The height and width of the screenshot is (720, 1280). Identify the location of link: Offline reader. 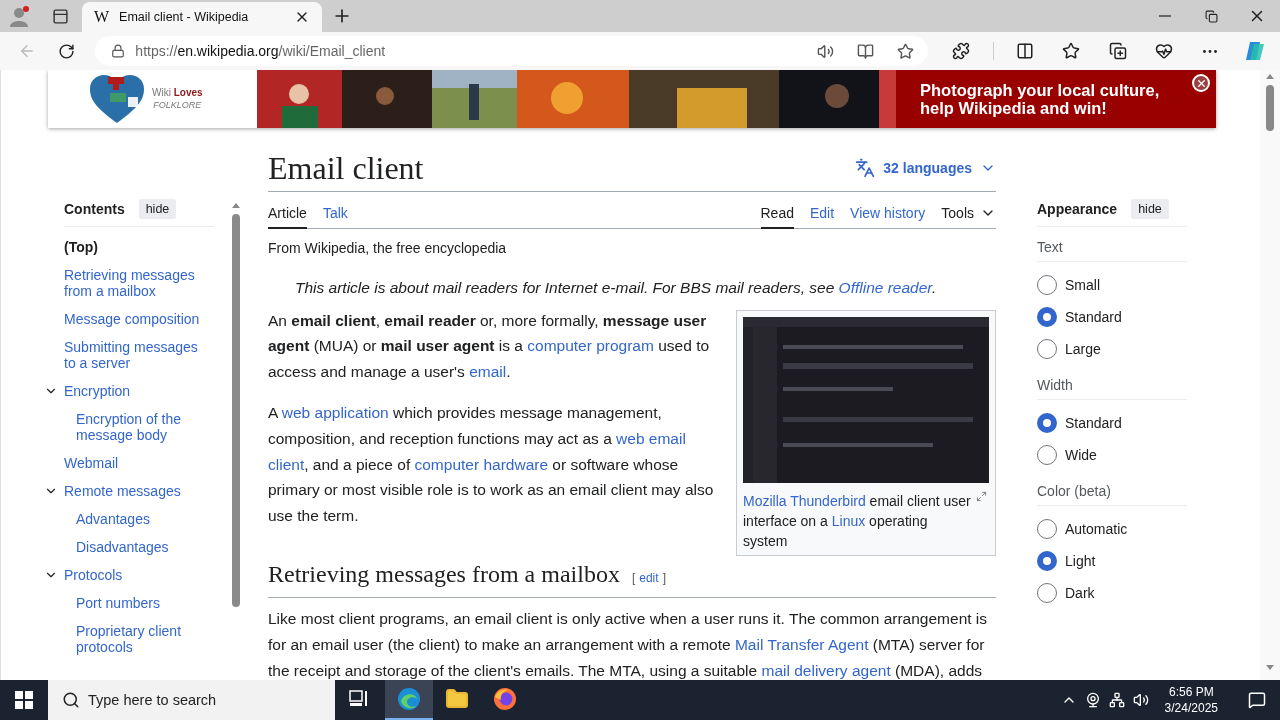
(885, 287).